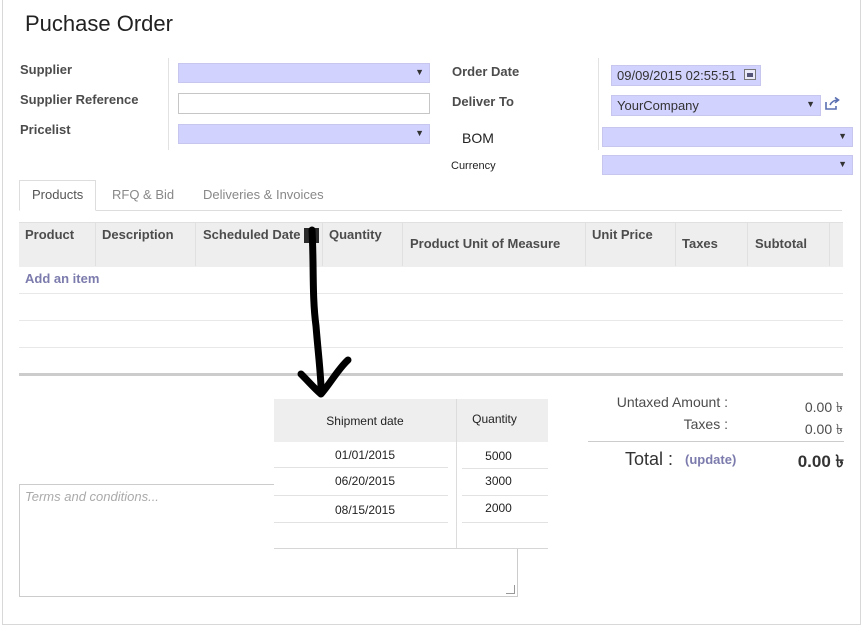 Image resolution: width=862 pixels, height=628 pixels. I want to click on supplier-reference-label: Supplier Reference, so click(79, 99).